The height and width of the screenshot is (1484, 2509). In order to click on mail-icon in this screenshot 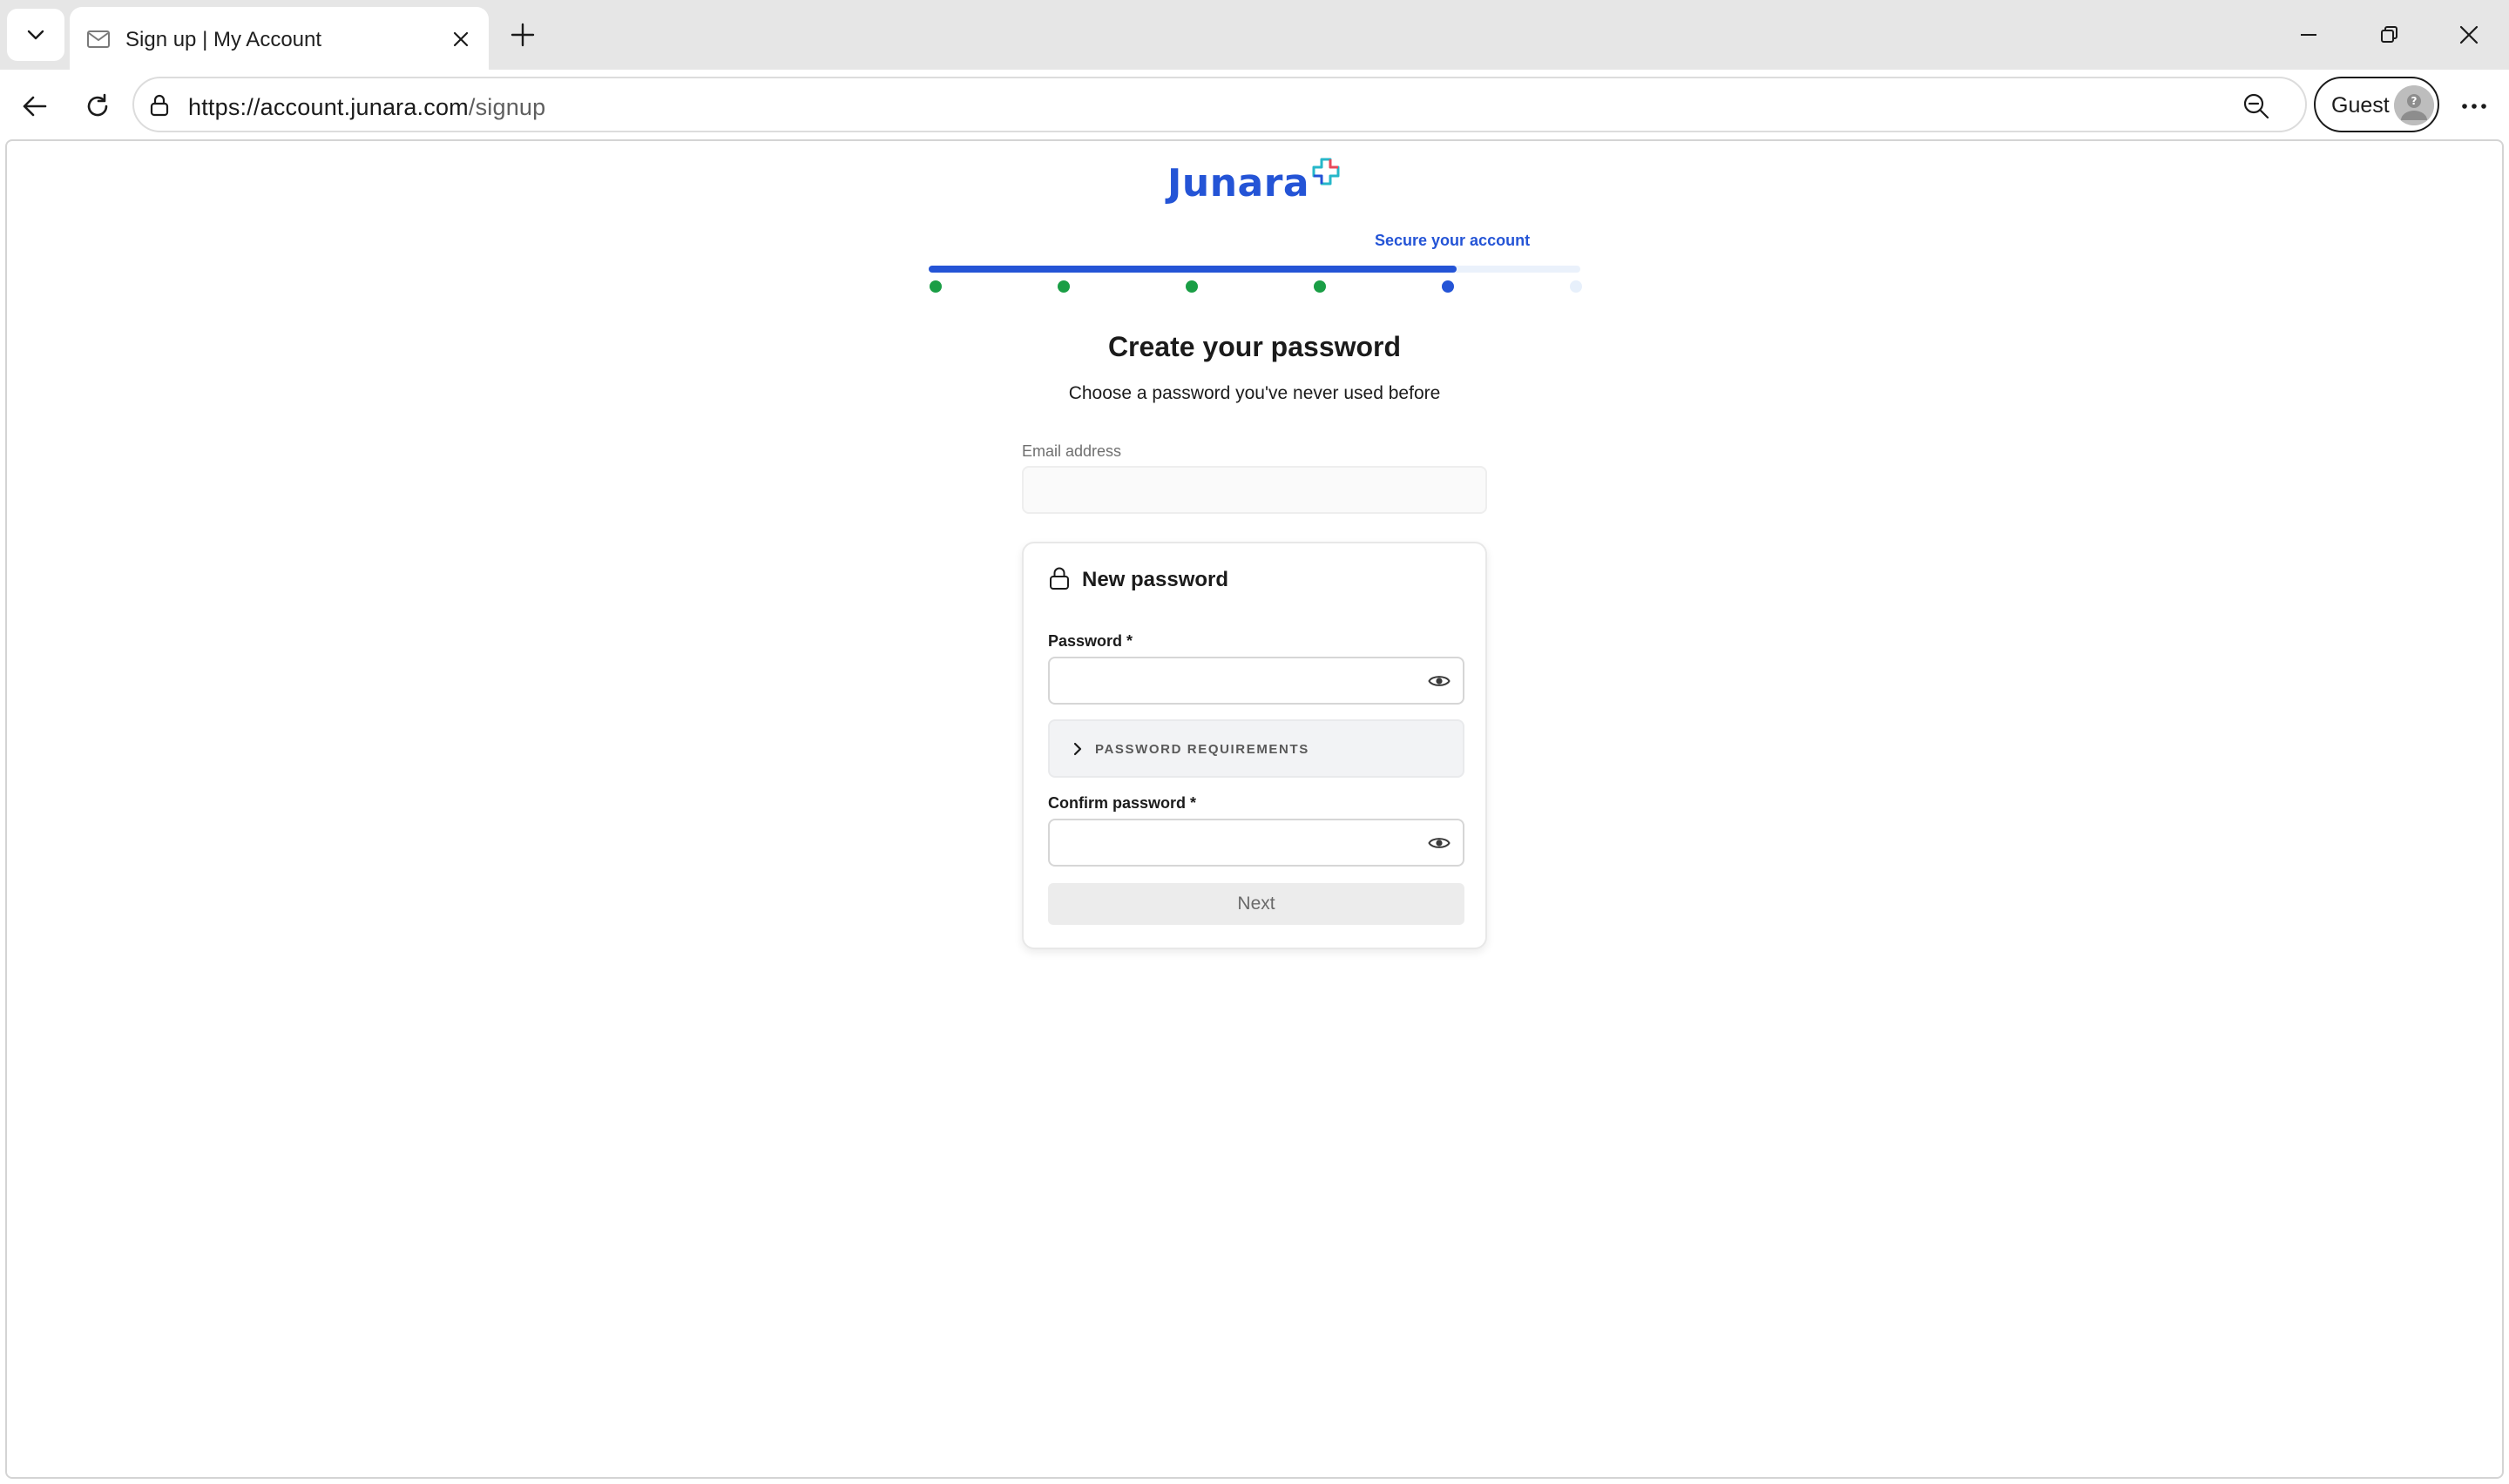, I will do `click(98, 39)`.